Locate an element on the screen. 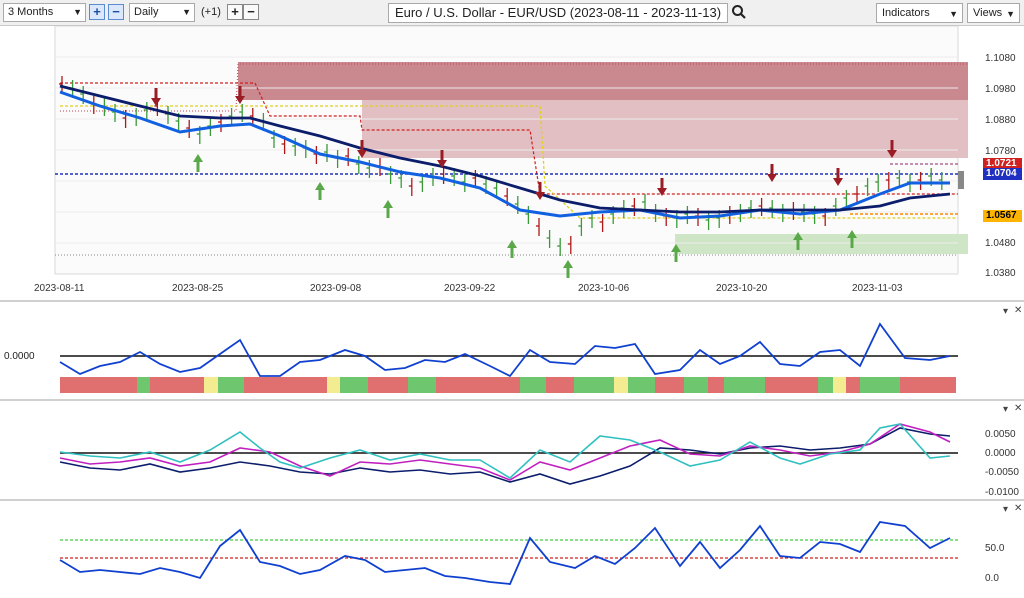  axis-tick-label: 1.0980 is located at coordinates (1000, 89).